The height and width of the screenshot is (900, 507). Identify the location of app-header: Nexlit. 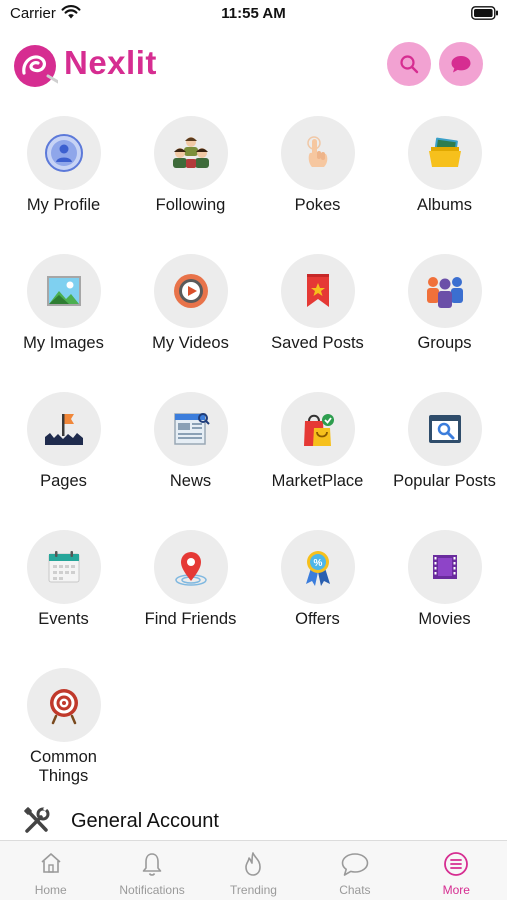
(253, 65).